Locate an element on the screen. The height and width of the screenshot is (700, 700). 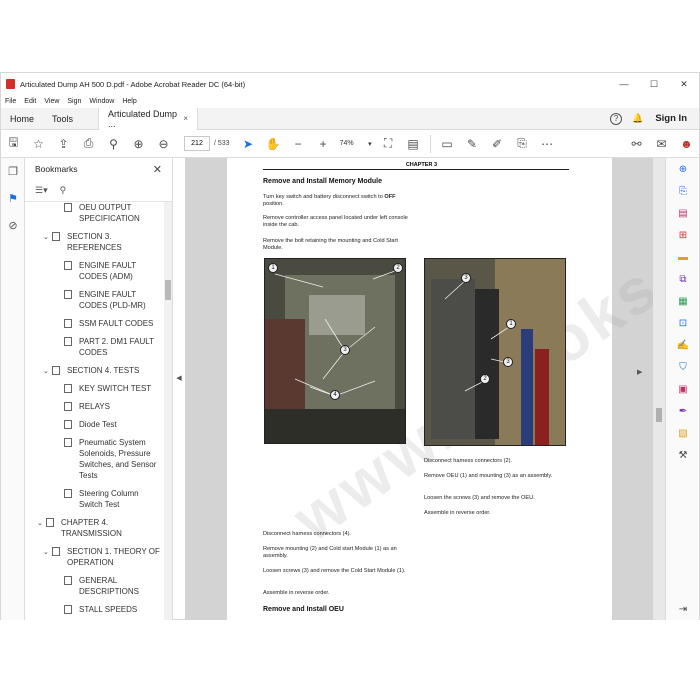
menu-file: File is located at coordinates (10, 101).